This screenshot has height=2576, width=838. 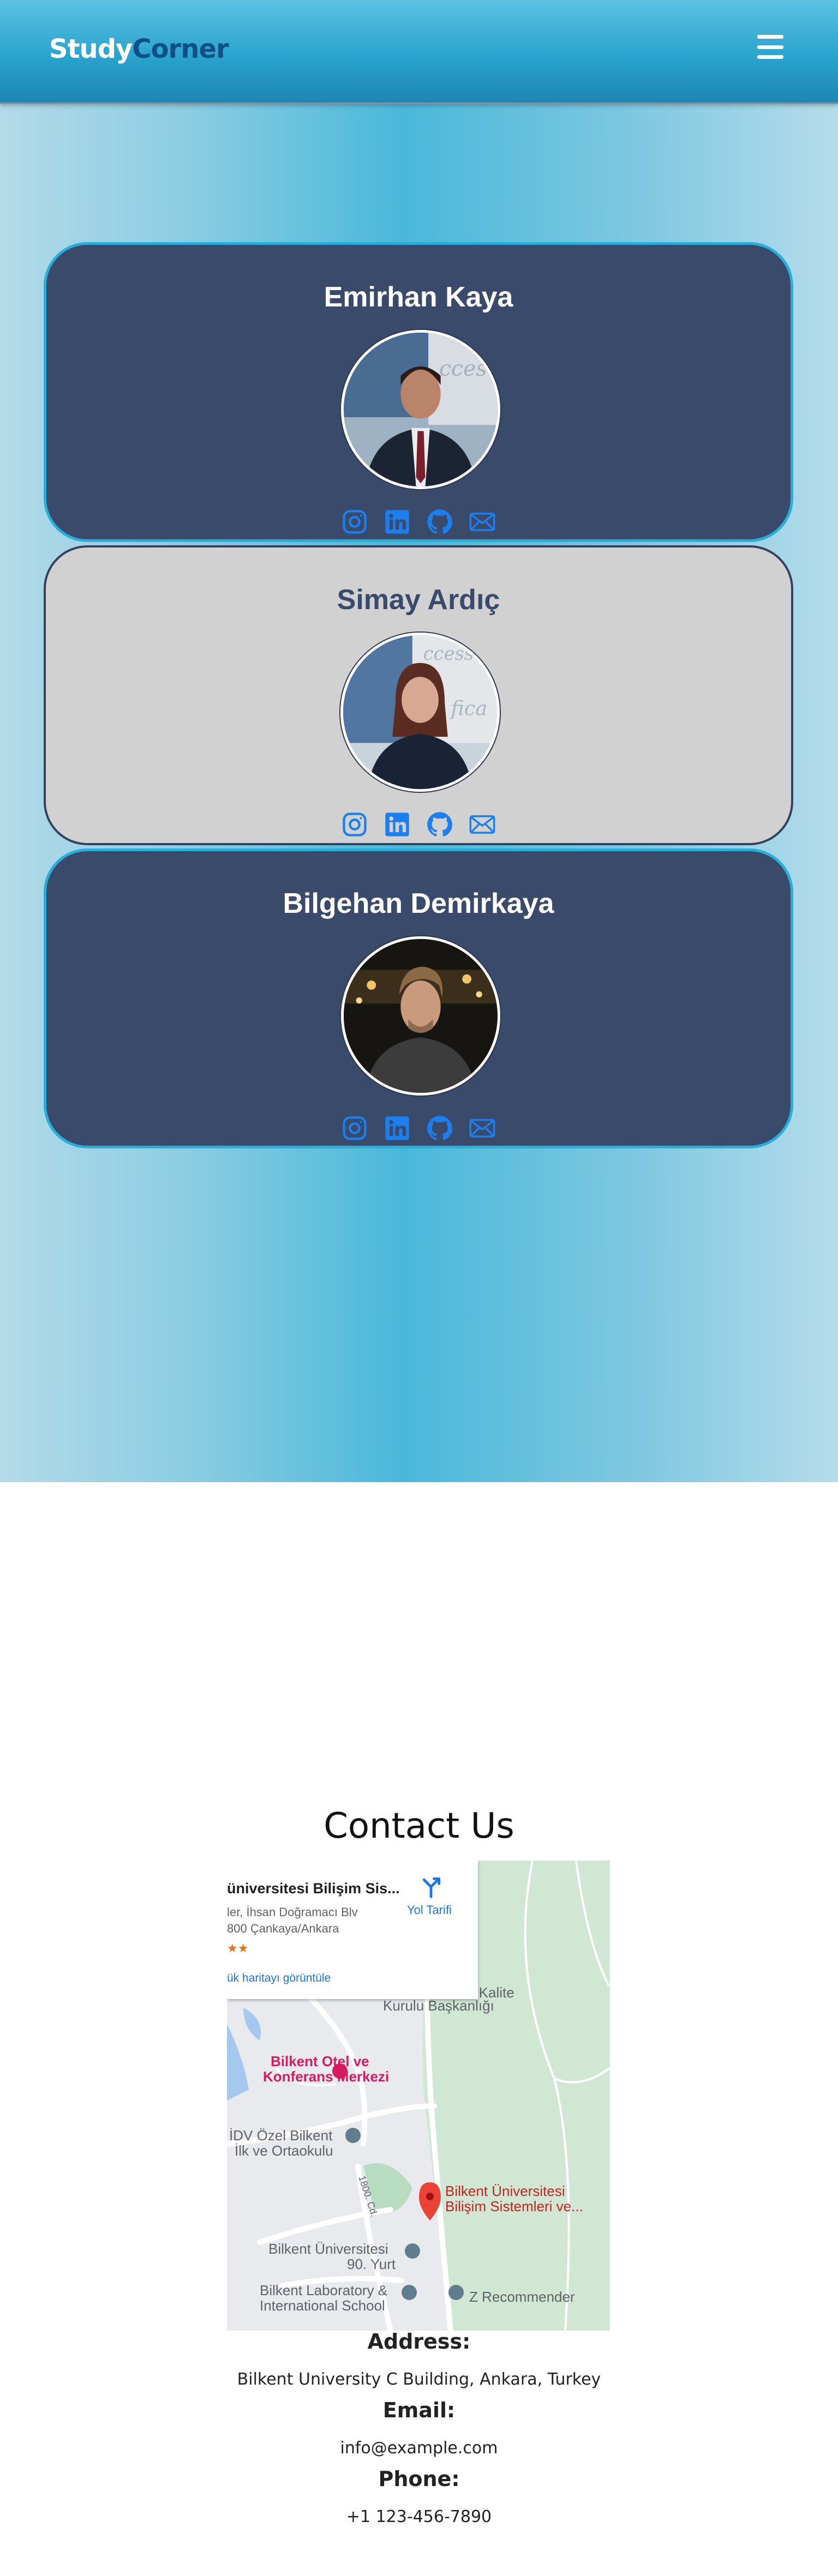 What do you see at coordinates (419, 2516) in the screenshot?
I see `phone-value: +1 123-456-7890` at bounding box center [419, 2516].